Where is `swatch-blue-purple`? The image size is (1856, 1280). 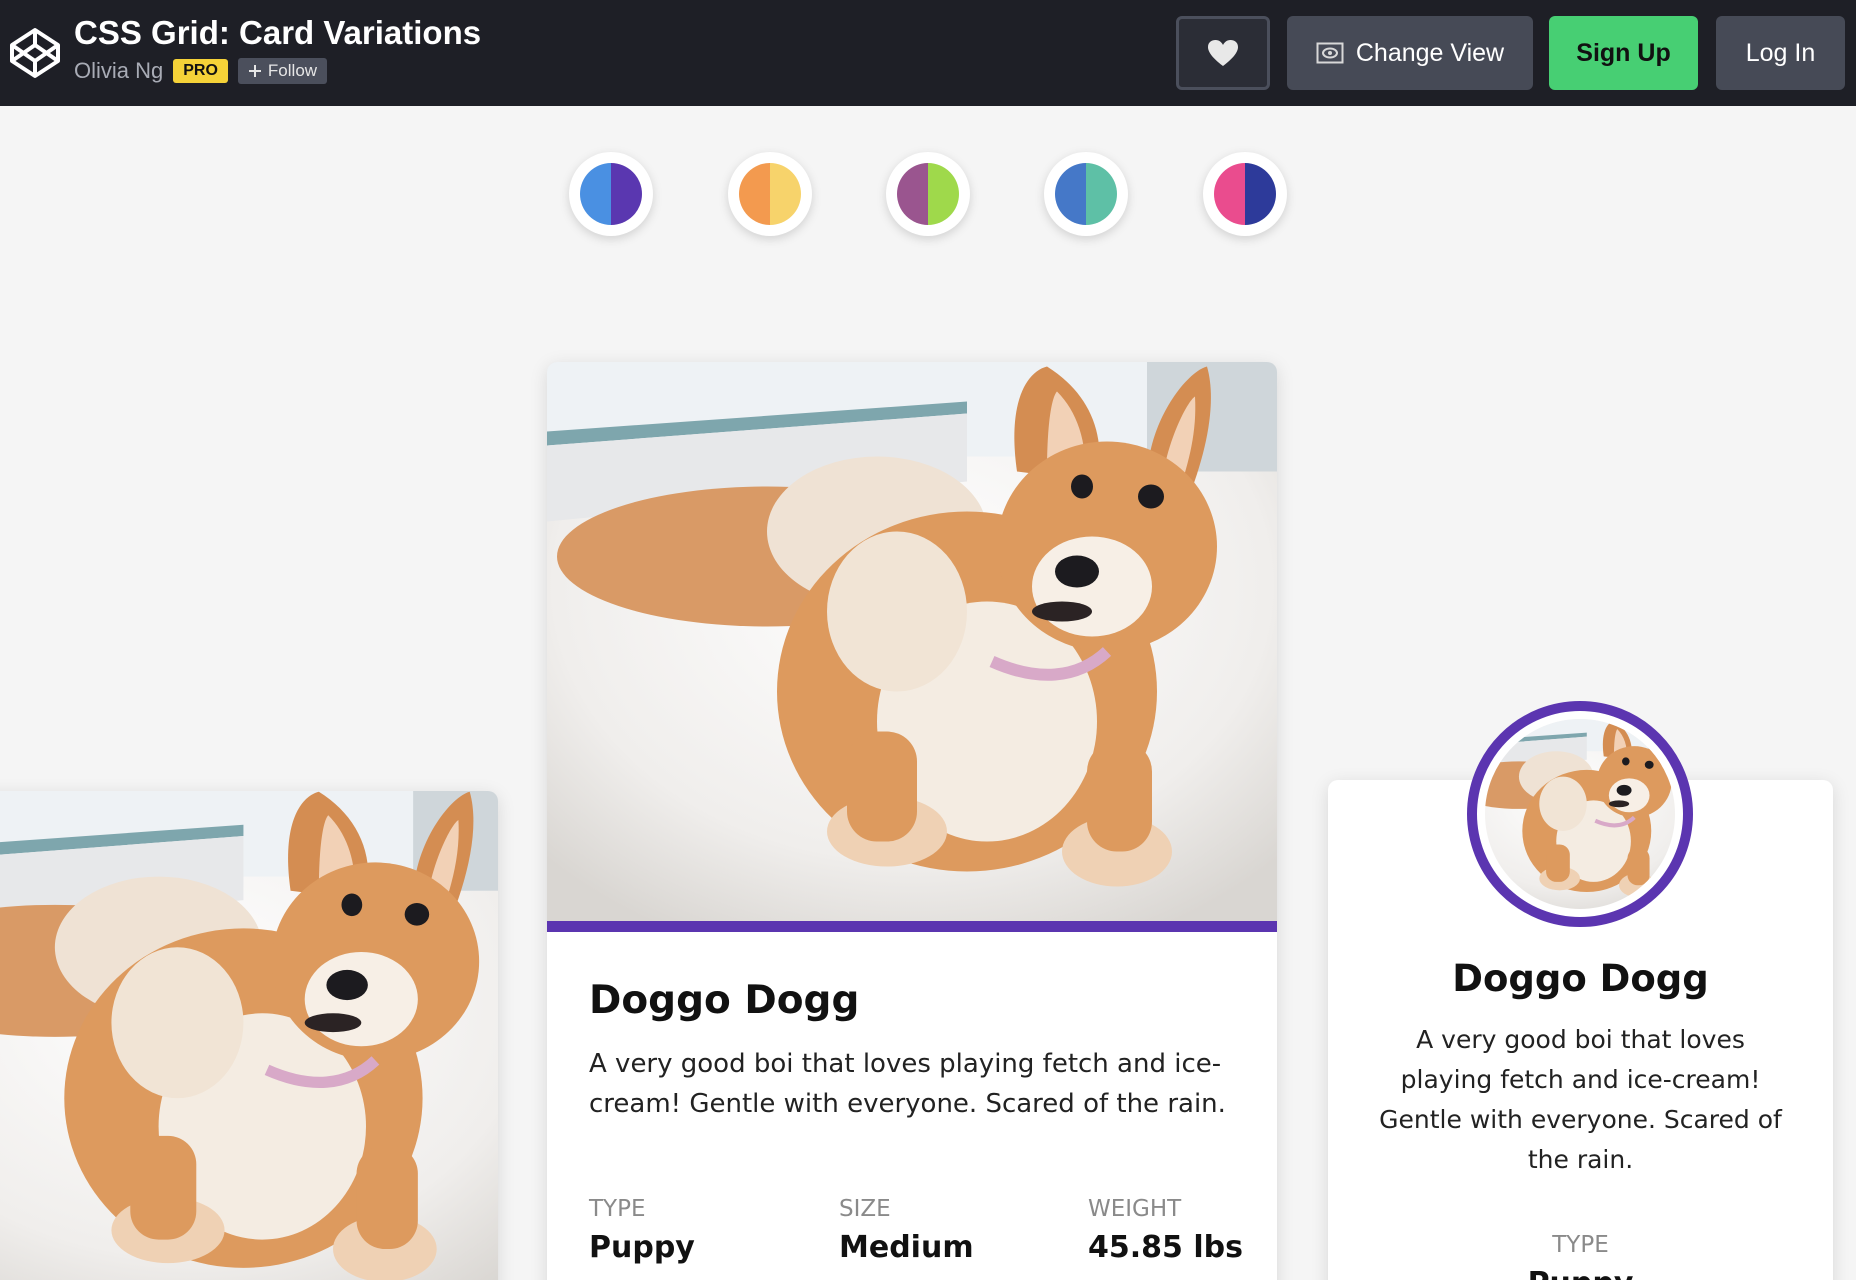 swatch-blue-purple is located at coordinates (611, 194).